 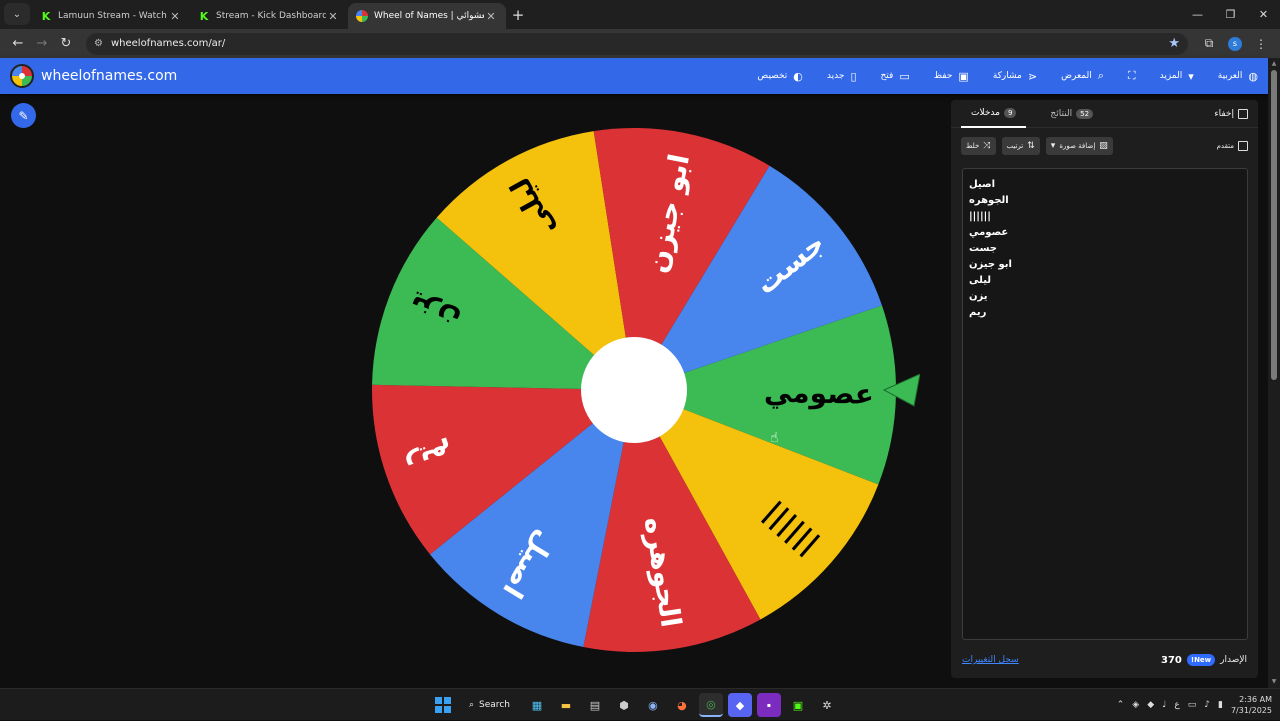 What do you see at coordinates (990, 660) in the screenshot?
I see `changelog-link: سجل التغييرات` at bounding box center [990, 660].